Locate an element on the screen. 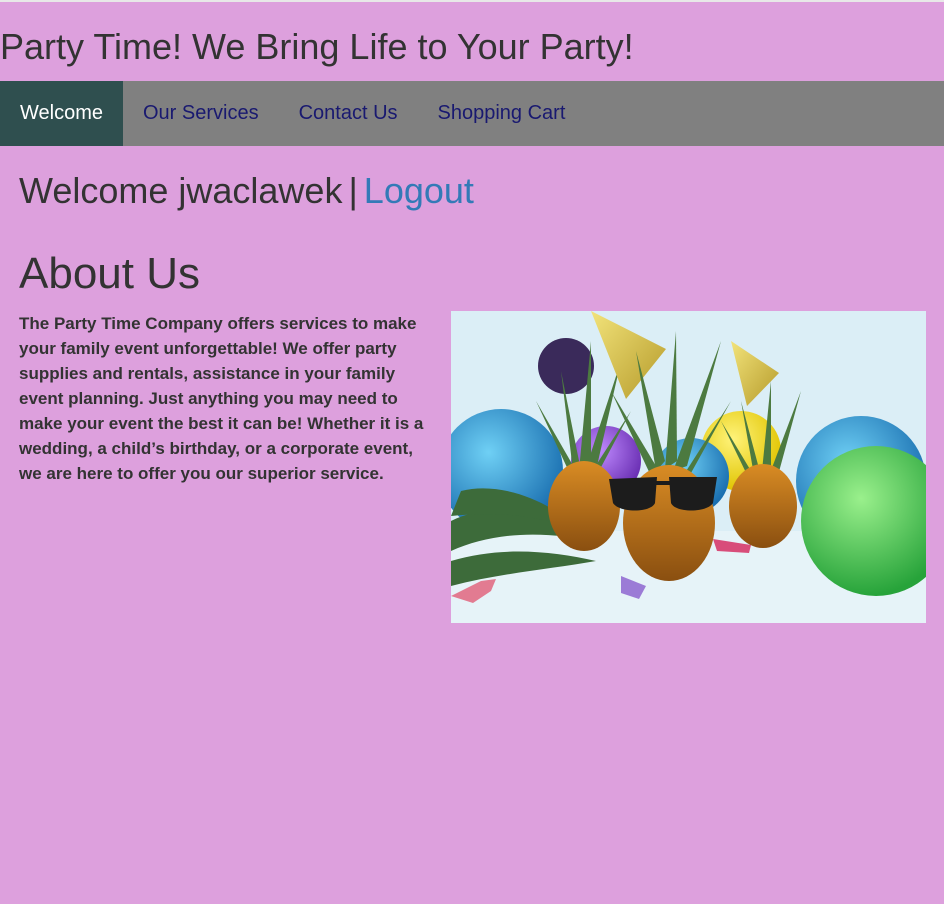  welcome-greeting: Welcome jwaclawek is located at coordinates (181, 190).